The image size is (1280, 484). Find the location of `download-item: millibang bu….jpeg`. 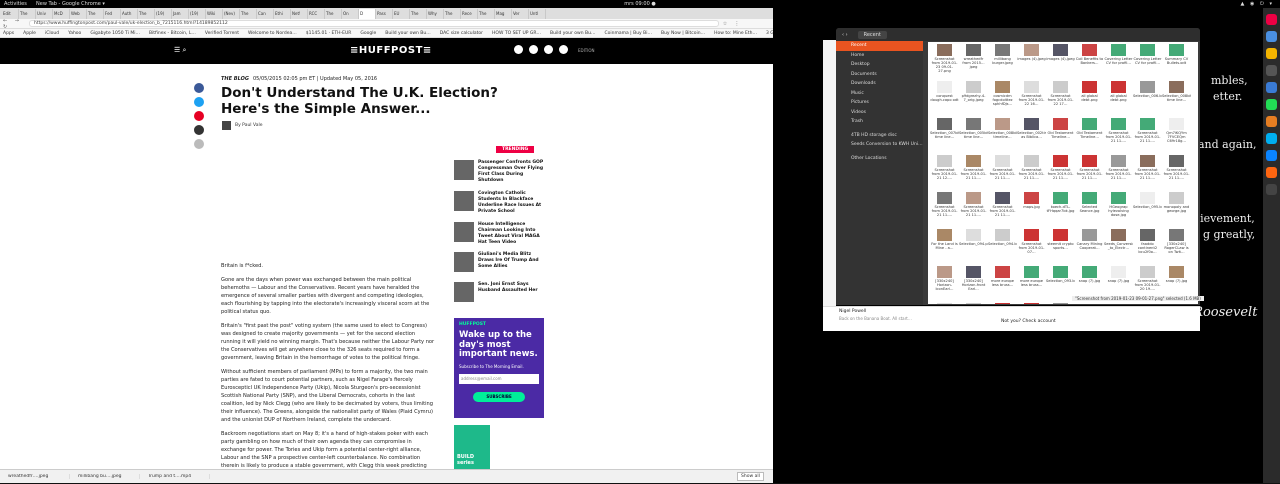

download-item: millibang bu….jpeg is located at coordinates (107, 476).